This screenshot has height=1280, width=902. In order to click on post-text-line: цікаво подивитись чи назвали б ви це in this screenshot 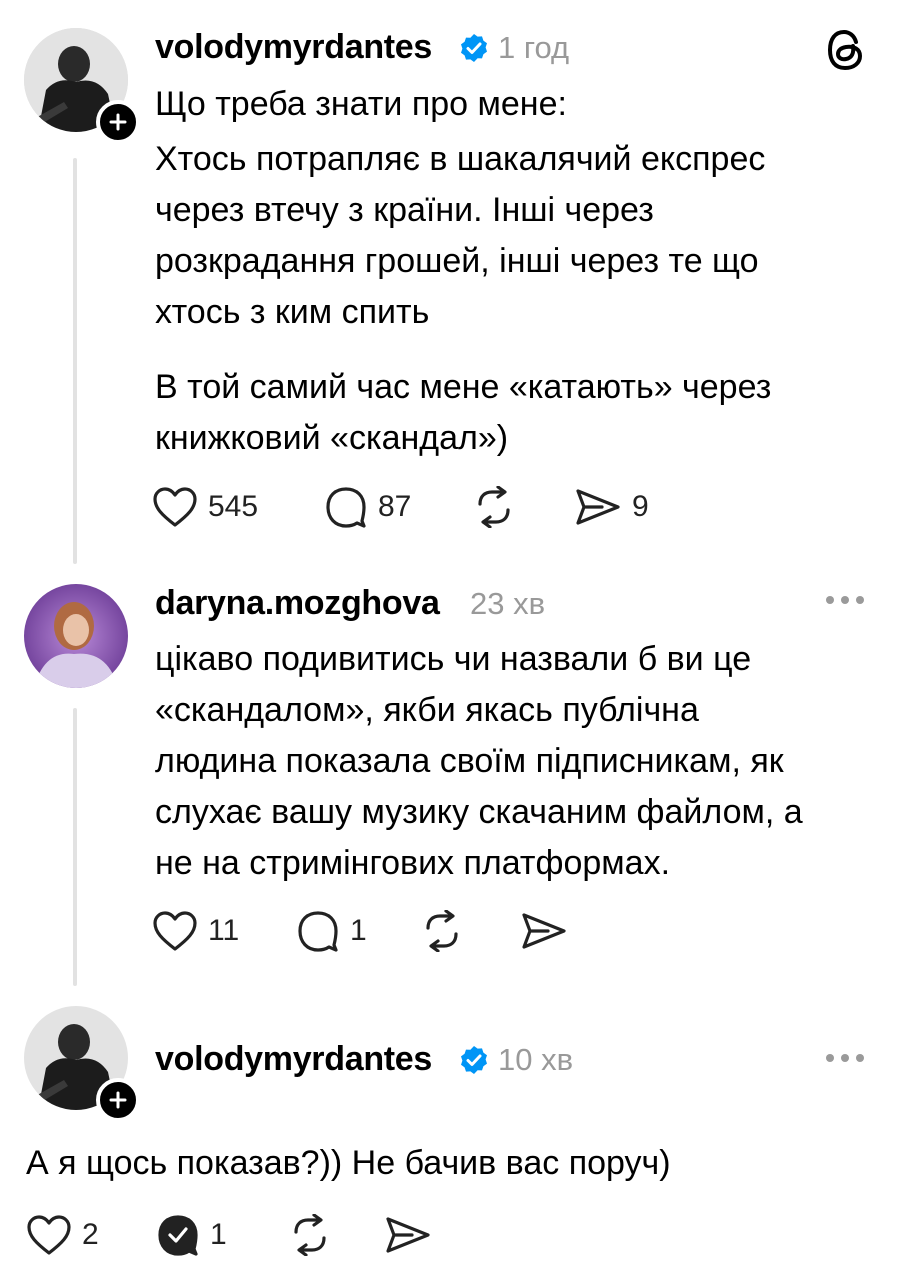, I will do `click(453, 659)`.